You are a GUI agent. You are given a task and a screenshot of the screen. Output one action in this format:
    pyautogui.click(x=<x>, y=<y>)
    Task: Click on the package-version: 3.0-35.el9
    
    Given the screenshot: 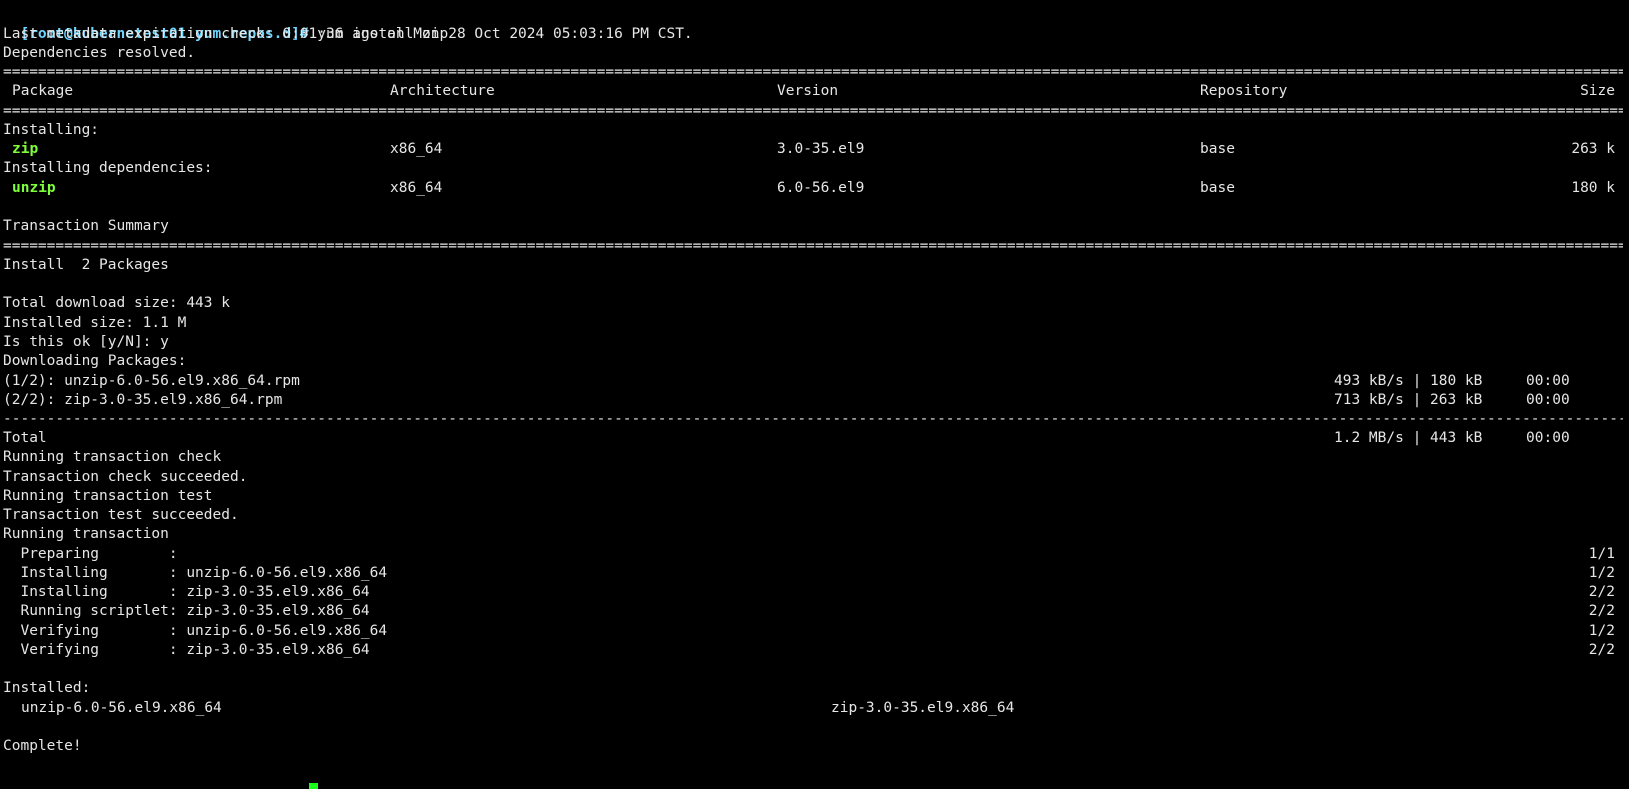 What is the action you would take?
    pyautogui.click(x=821, y=149)
    